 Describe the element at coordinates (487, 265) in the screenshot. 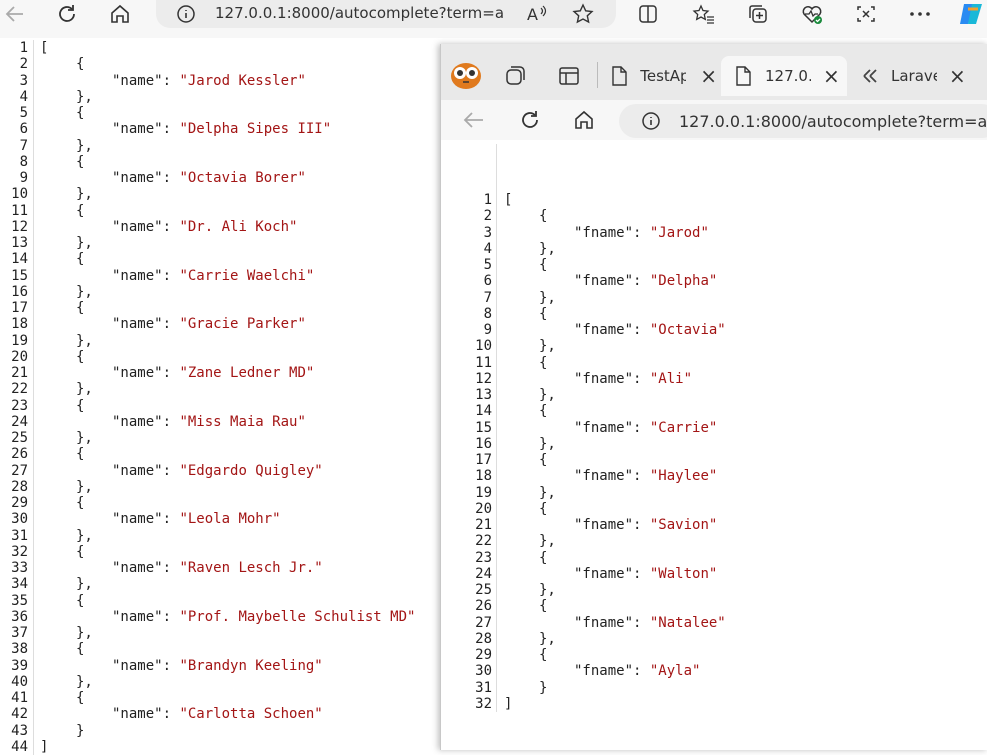

I see `line-number: 5` at that location.